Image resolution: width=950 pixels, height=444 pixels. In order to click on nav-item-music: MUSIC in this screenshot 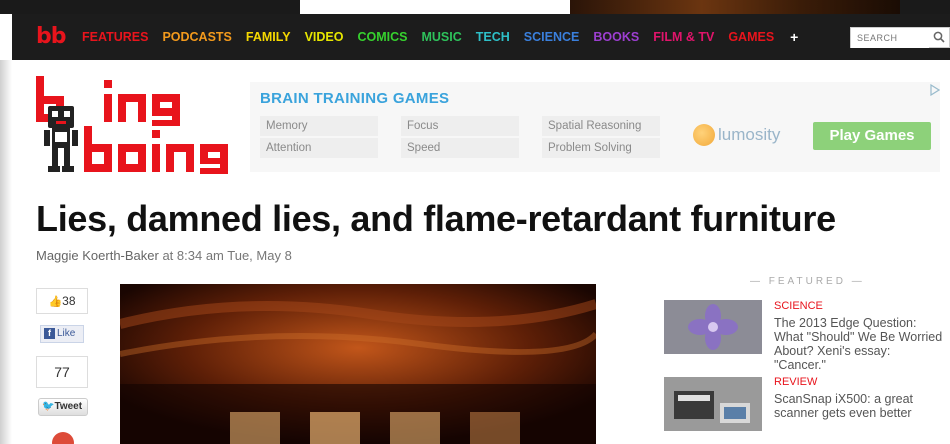, I will do `click(441, 37)`.